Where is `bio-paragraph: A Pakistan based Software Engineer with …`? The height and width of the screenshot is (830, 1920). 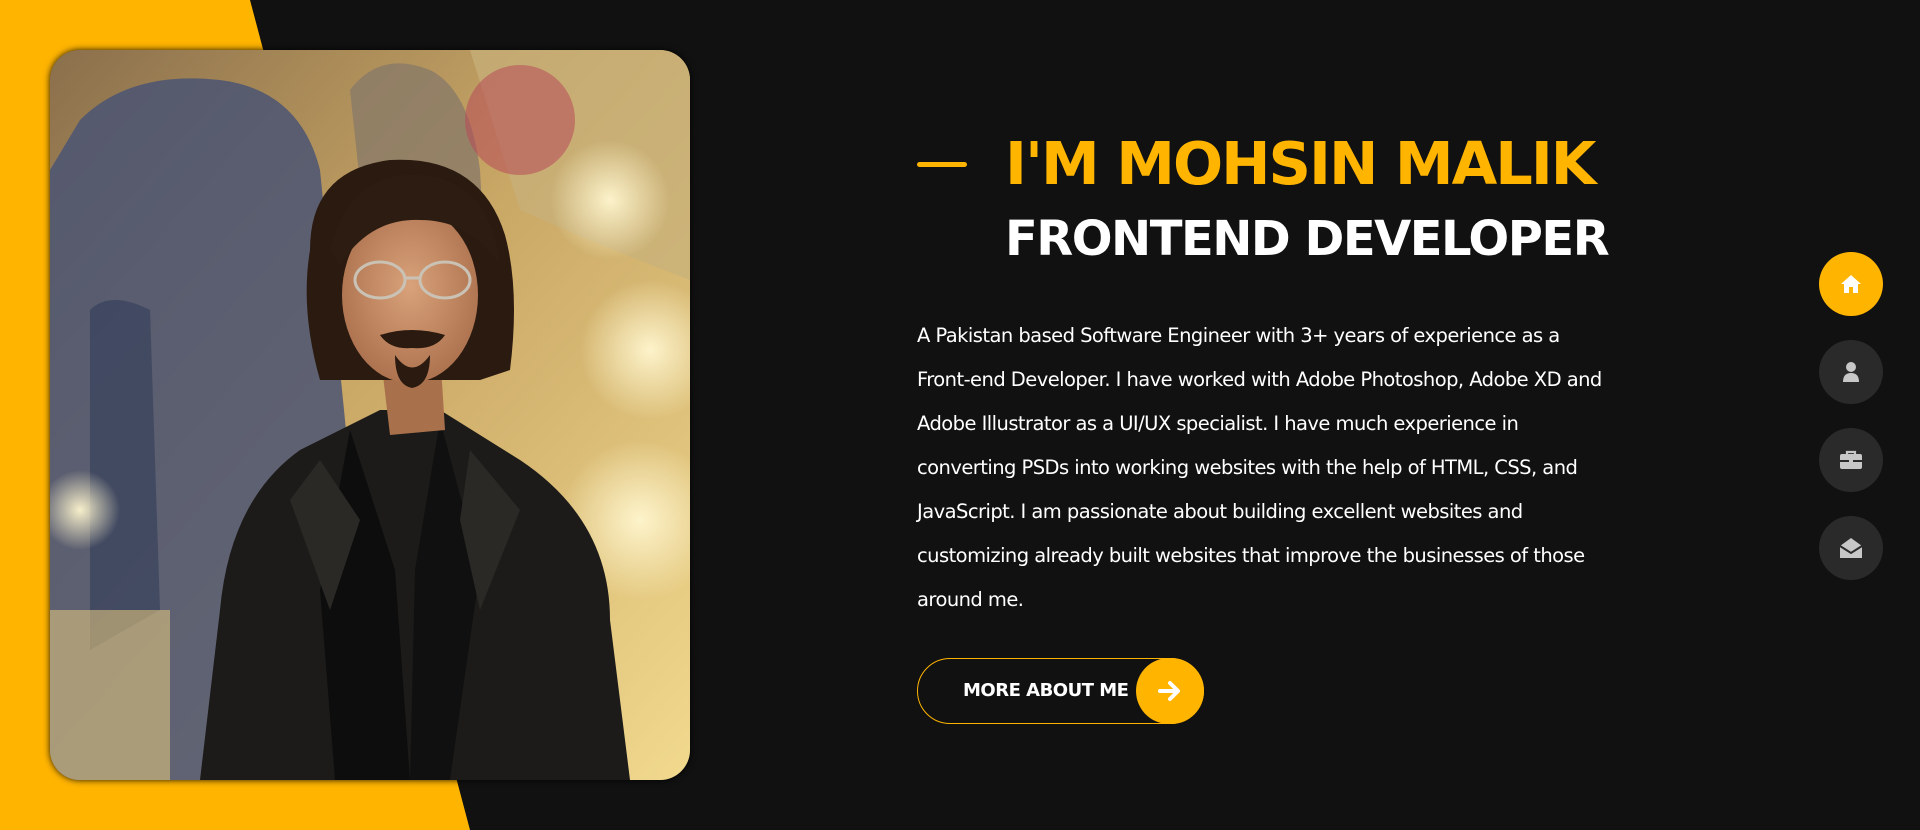 bio-paragraph: A Pakistan based Software Engineer with … is located at coordinates (1259, 467).